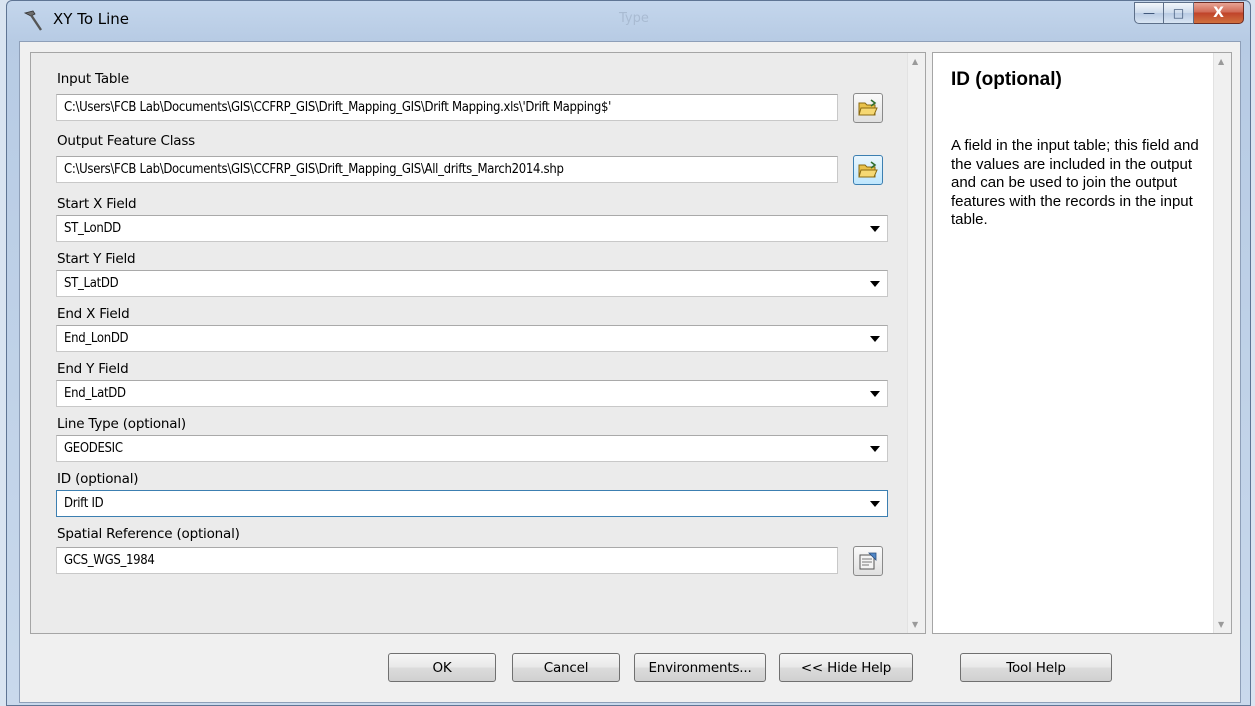  What do you see at coordinates (121, 424) in the screenshot?
I see `line-type-label: Line Type (optional)` at bounding box center [121, 424].